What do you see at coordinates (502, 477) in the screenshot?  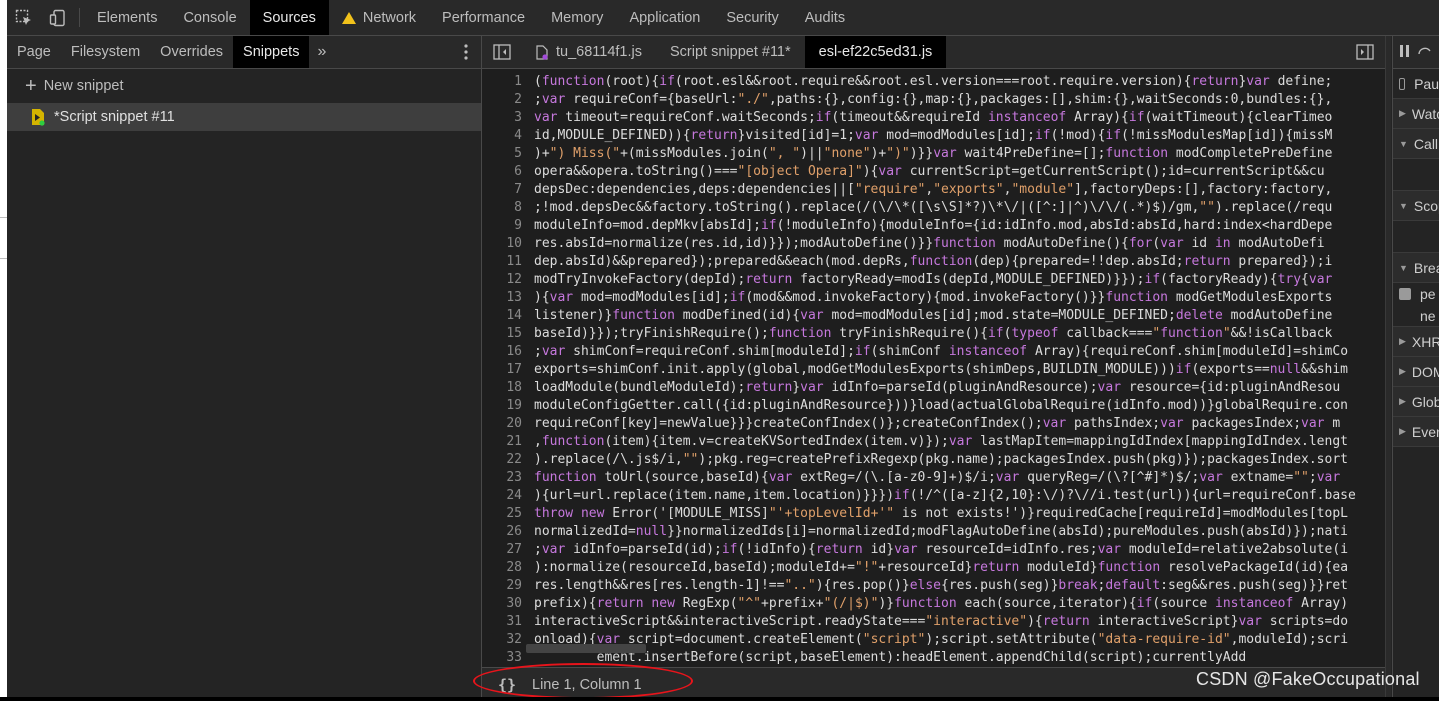 I see `line-number: 23` at bounding box center [502, 477].